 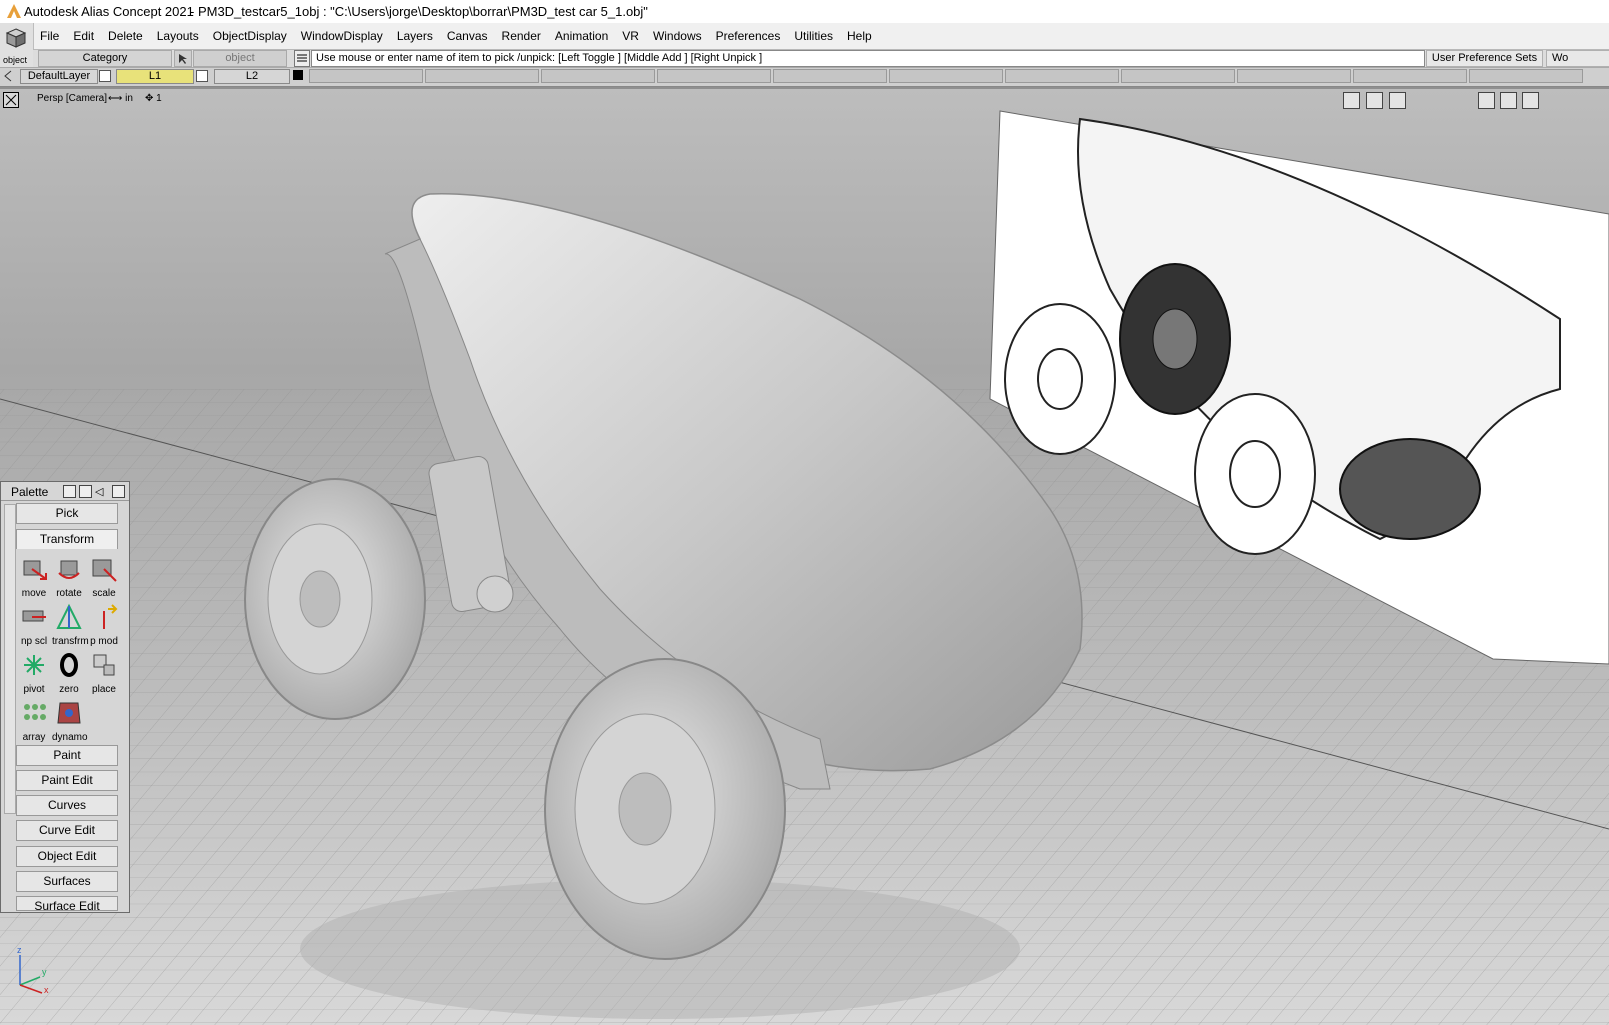 What do you see at coordinates (15, 60) in the screenshot?
I see `object-mode-label: object` at bounding box center [15, 60].